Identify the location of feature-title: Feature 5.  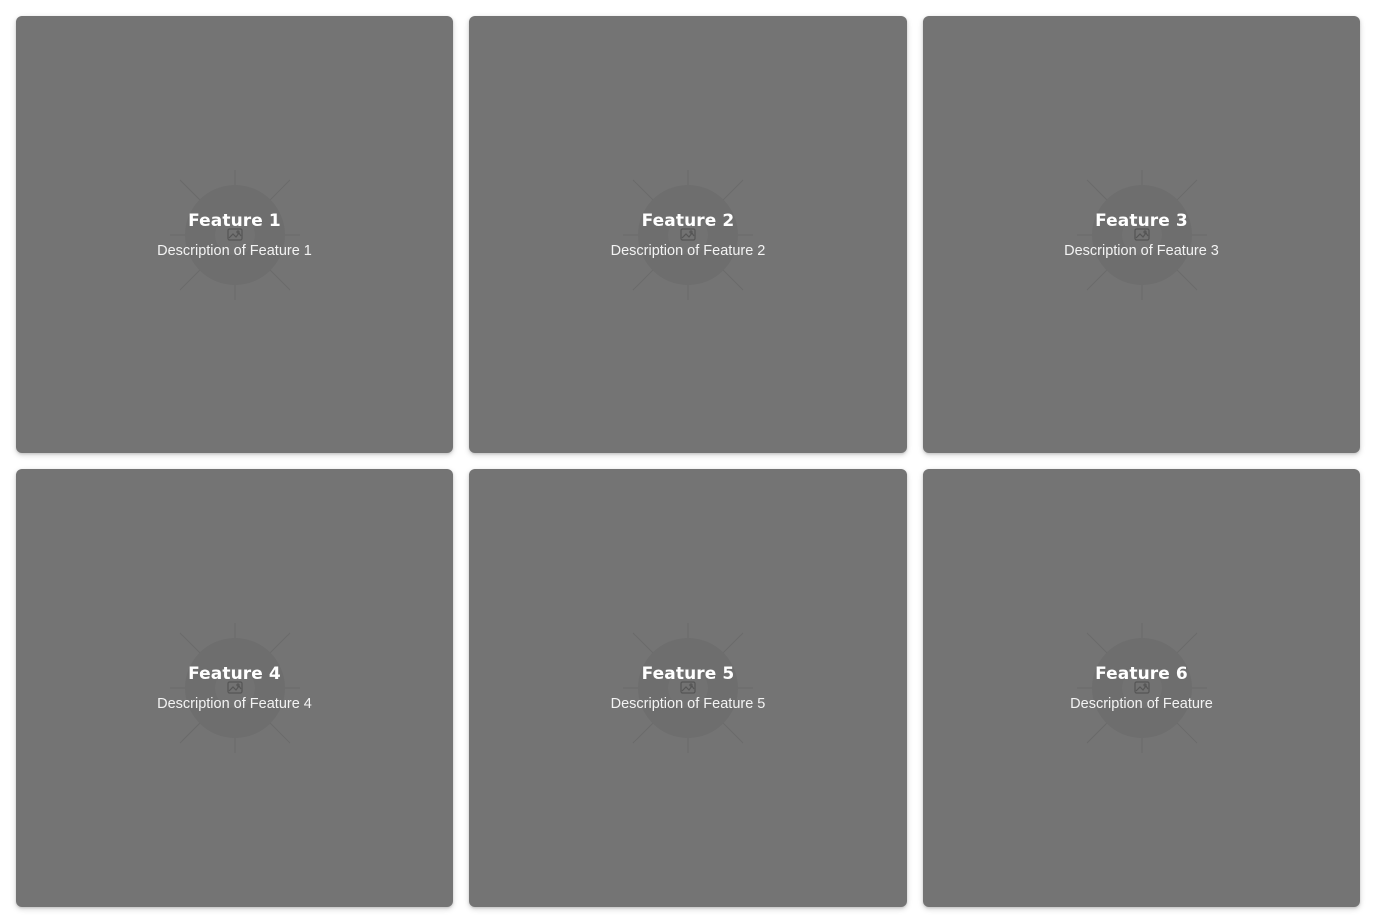
(688, 674).